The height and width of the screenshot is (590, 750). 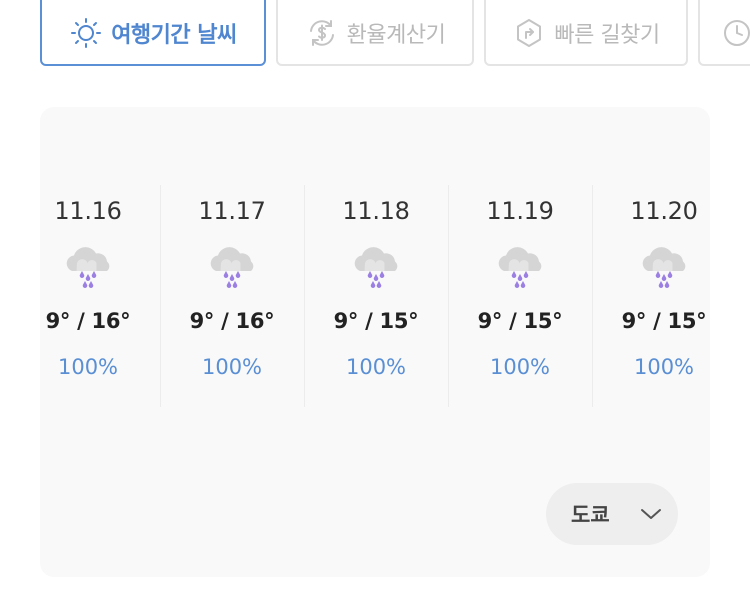 I want to click on forecast-day: 11.18 9° / 15° 100%, so click(x=376, y=296).